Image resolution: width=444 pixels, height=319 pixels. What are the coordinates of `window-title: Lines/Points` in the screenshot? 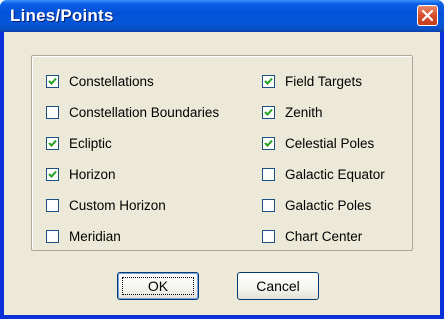 It's located at (62, 15).